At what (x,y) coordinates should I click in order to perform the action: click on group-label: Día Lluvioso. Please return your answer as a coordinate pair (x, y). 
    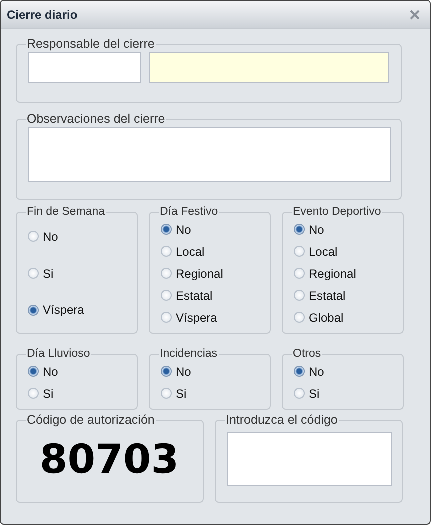
    Looking at the image, I should click on (59, 354).